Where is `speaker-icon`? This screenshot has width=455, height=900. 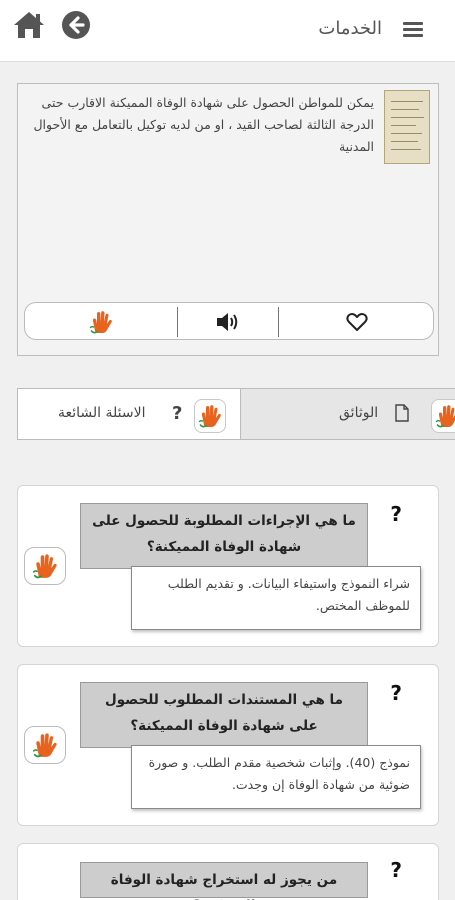
speaker-icon is located at coordinates (227, 322).